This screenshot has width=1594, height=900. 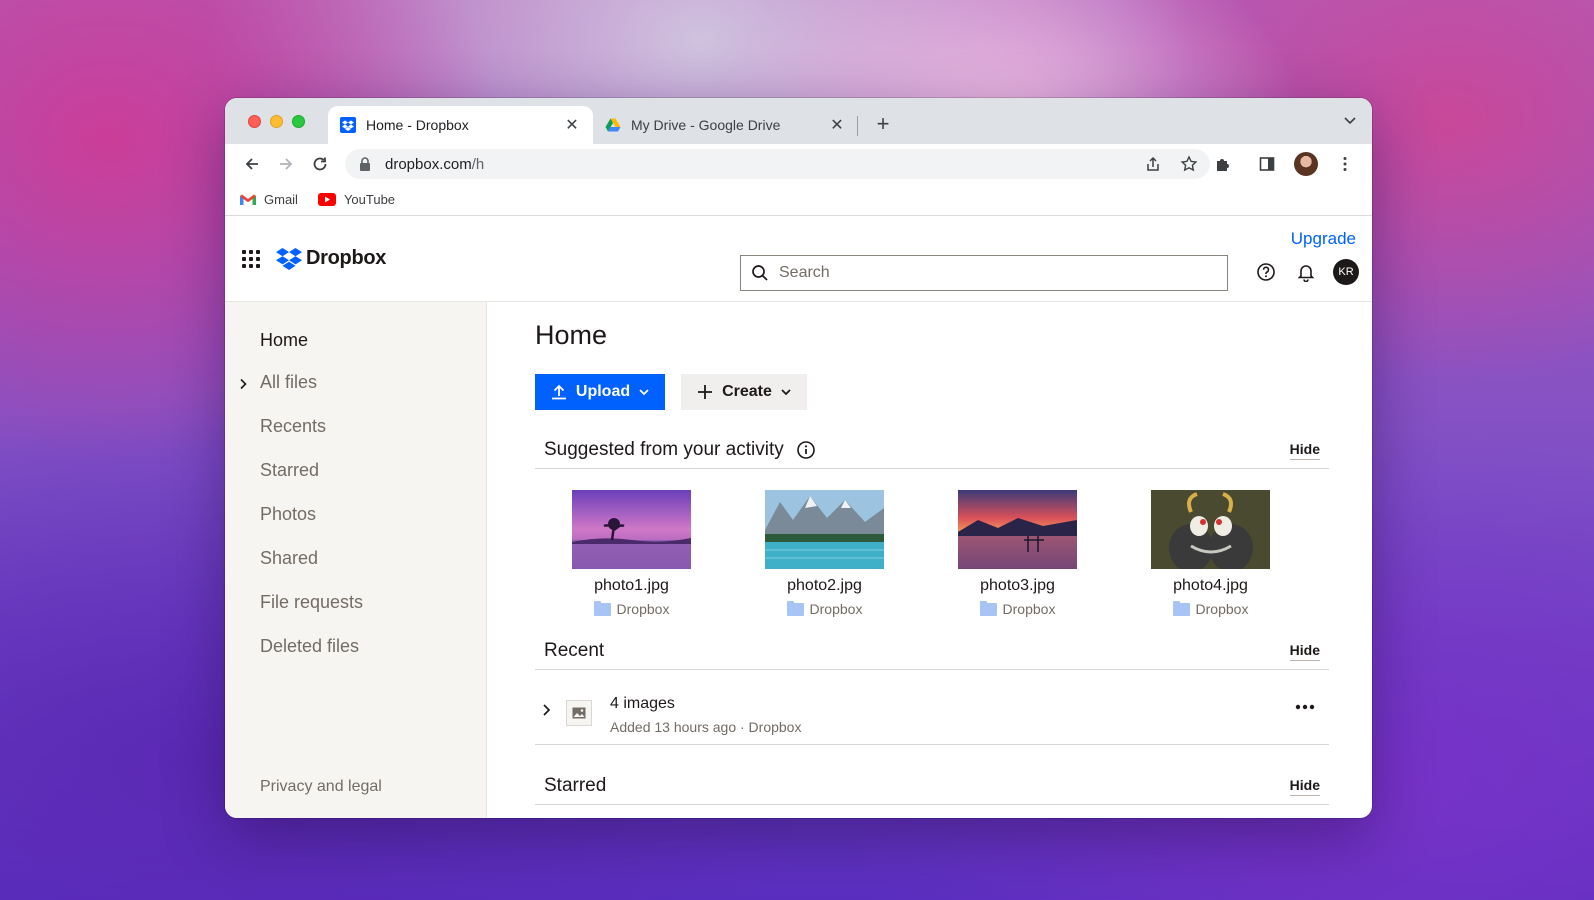 What do you see at coordinates (1304, 450) in the screenshot?
I see `hide-suggested-button: Hide` at bounding box center [1304, 450].